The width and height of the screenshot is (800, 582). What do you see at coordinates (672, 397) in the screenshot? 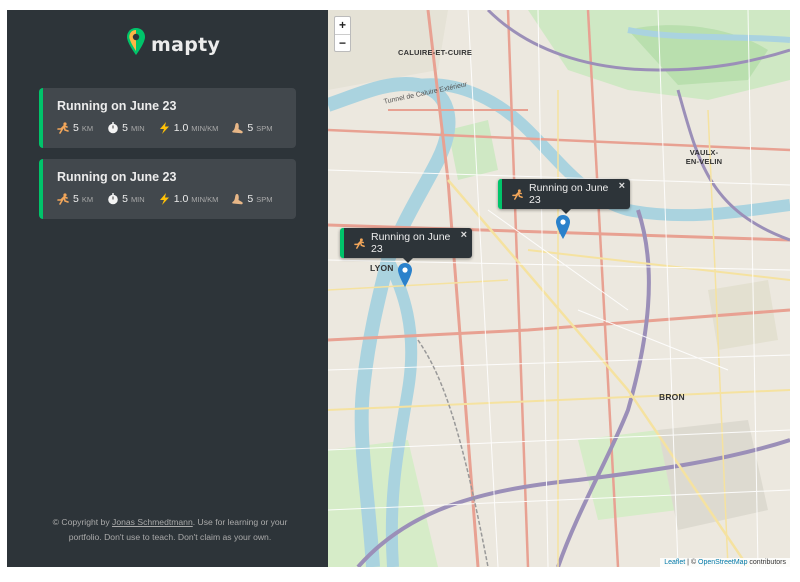
I see `place-label-bron: BRON` at bounding box center [672, 397].